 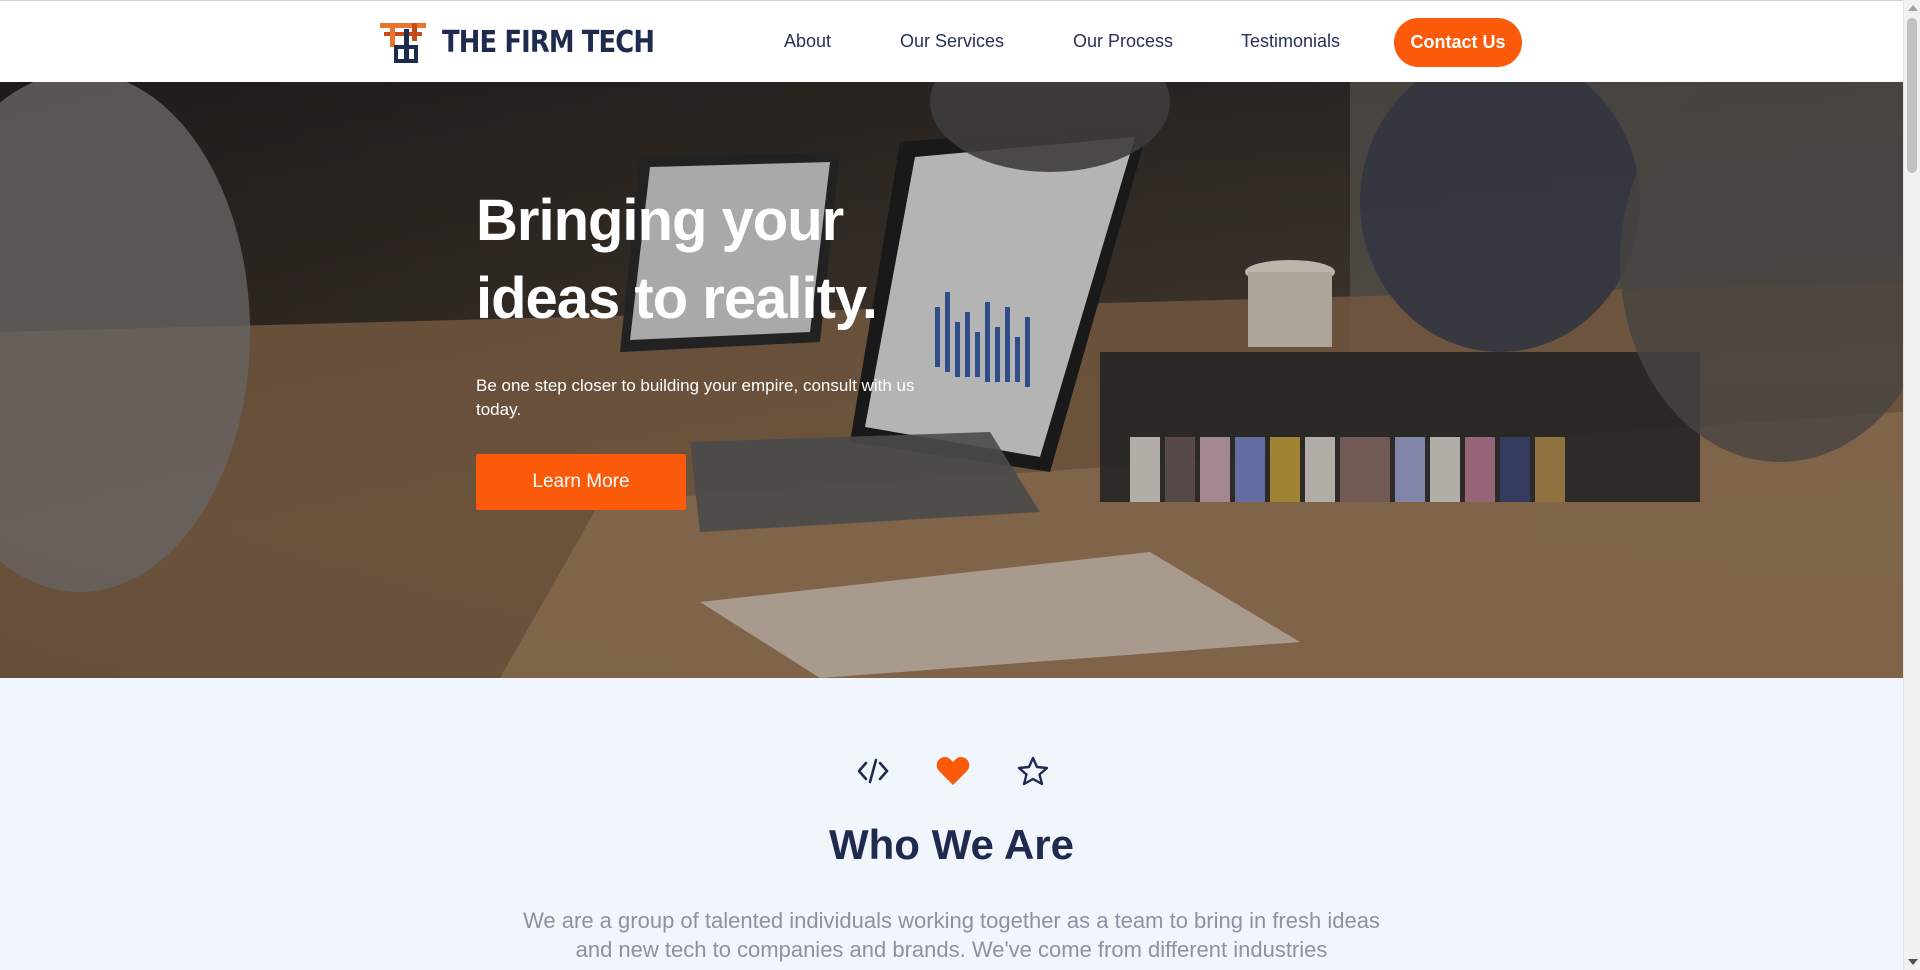 What do you see at coordinates (548, 42) in the screenshot?
I see `brand-name: THE FIRM TECH` at bounding box center [548, 42].